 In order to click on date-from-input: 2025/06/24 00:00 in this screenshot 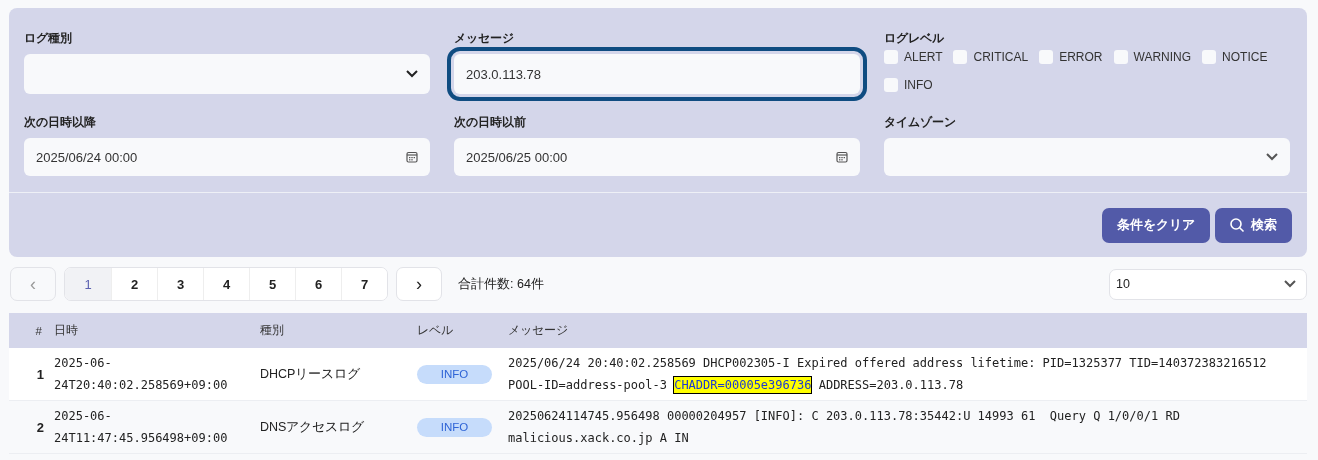, I will do `click(227, 157)`.